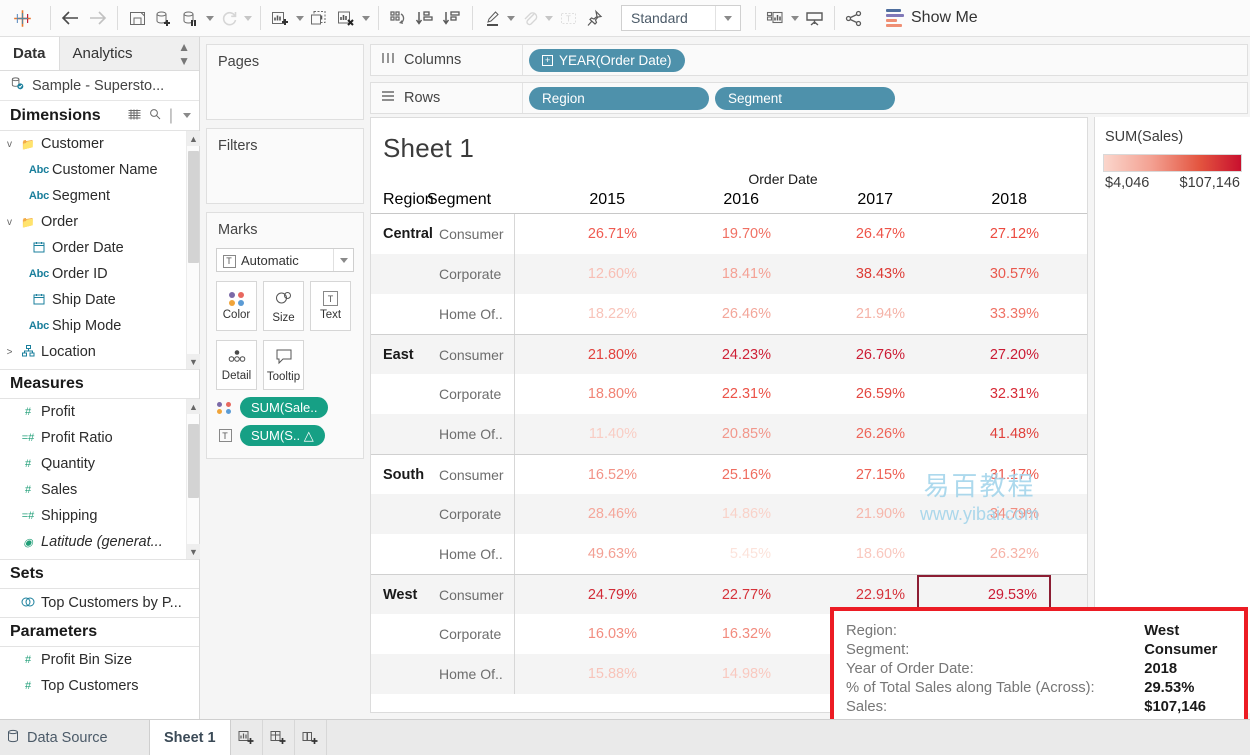 The width and height of the screenshot is (1250, 755). I want to click on cell-value: 11.40%, so click(582, 434).